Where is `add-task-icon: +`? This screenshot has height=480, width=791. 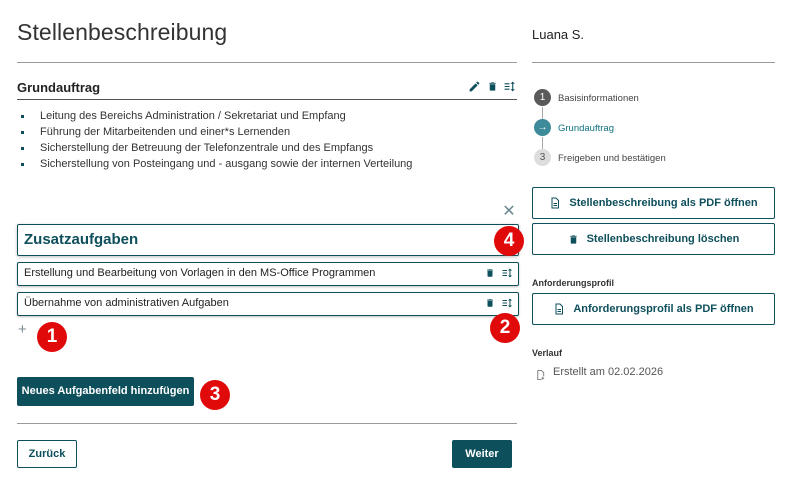
add-task-icon: + is located at coordinates (22, 329).